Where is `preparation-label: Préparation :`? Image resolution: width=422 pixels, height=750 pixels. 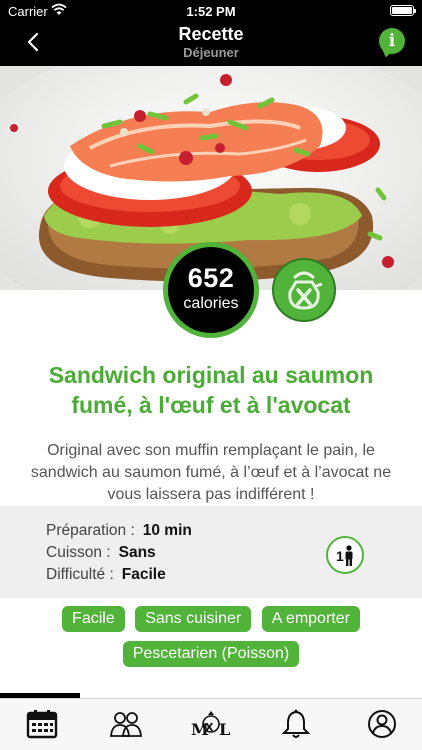
preparation-label: Préparation : is located at coordinates (90, 530).